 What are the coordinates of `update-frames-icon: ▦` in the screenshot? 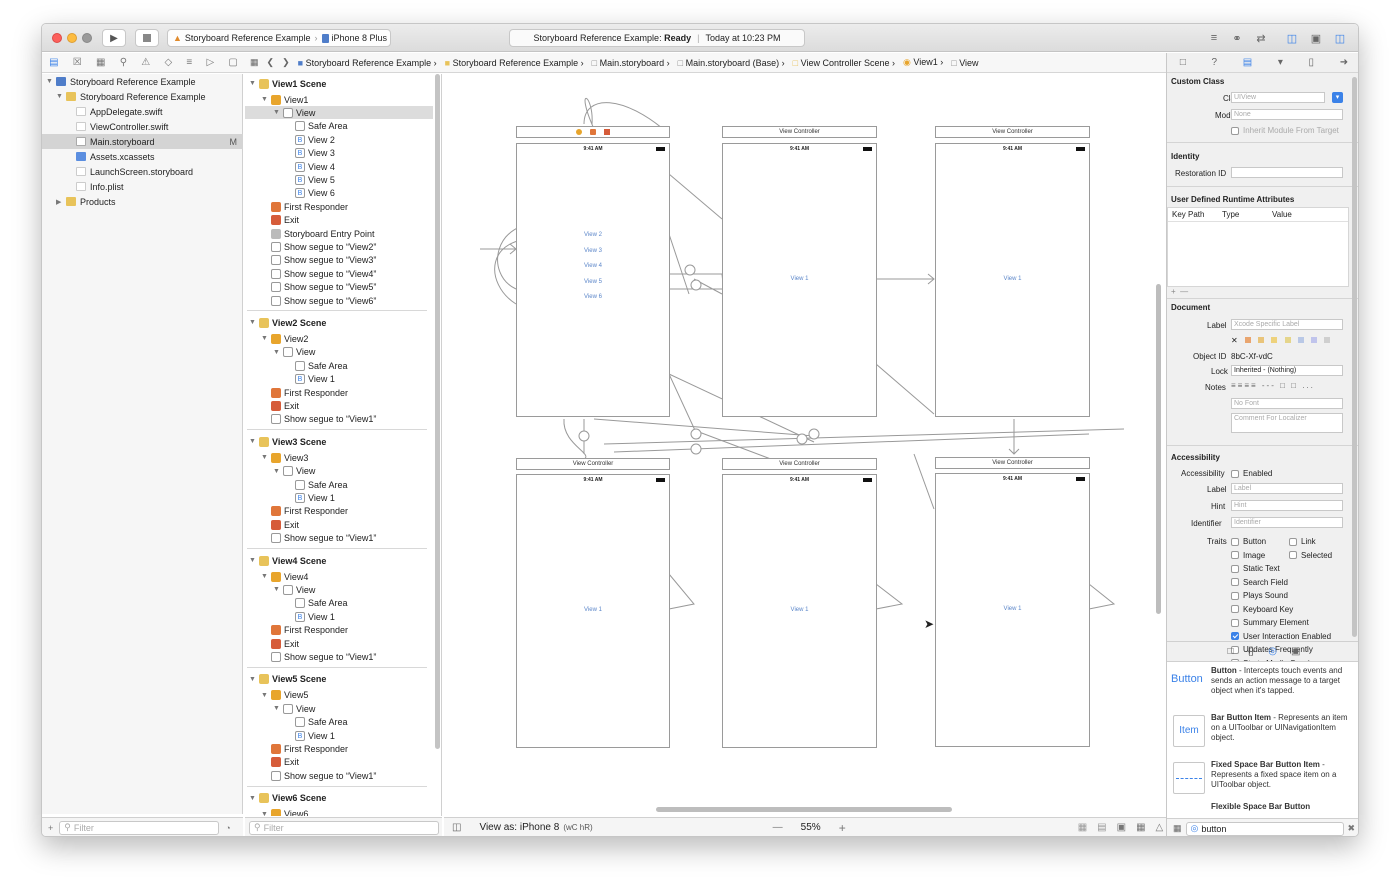 It's located at (1082, 827).